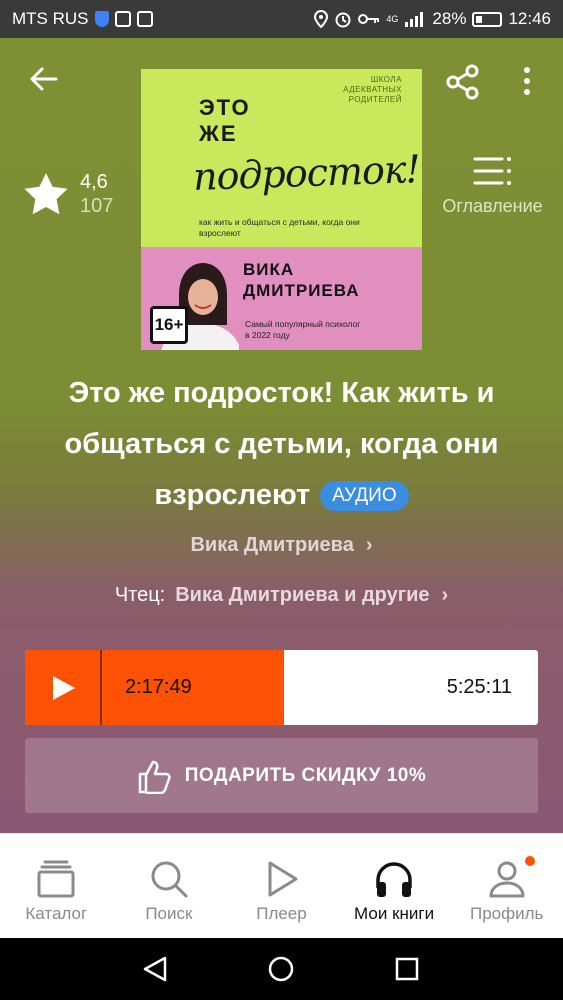 Image resolution: width=563 pixels, height=1000 pixels. What do you see at coordinates (225, 107) in the screenshot?
I see `cover-title-line1: ЭТО` at bounding box center [225, 107].